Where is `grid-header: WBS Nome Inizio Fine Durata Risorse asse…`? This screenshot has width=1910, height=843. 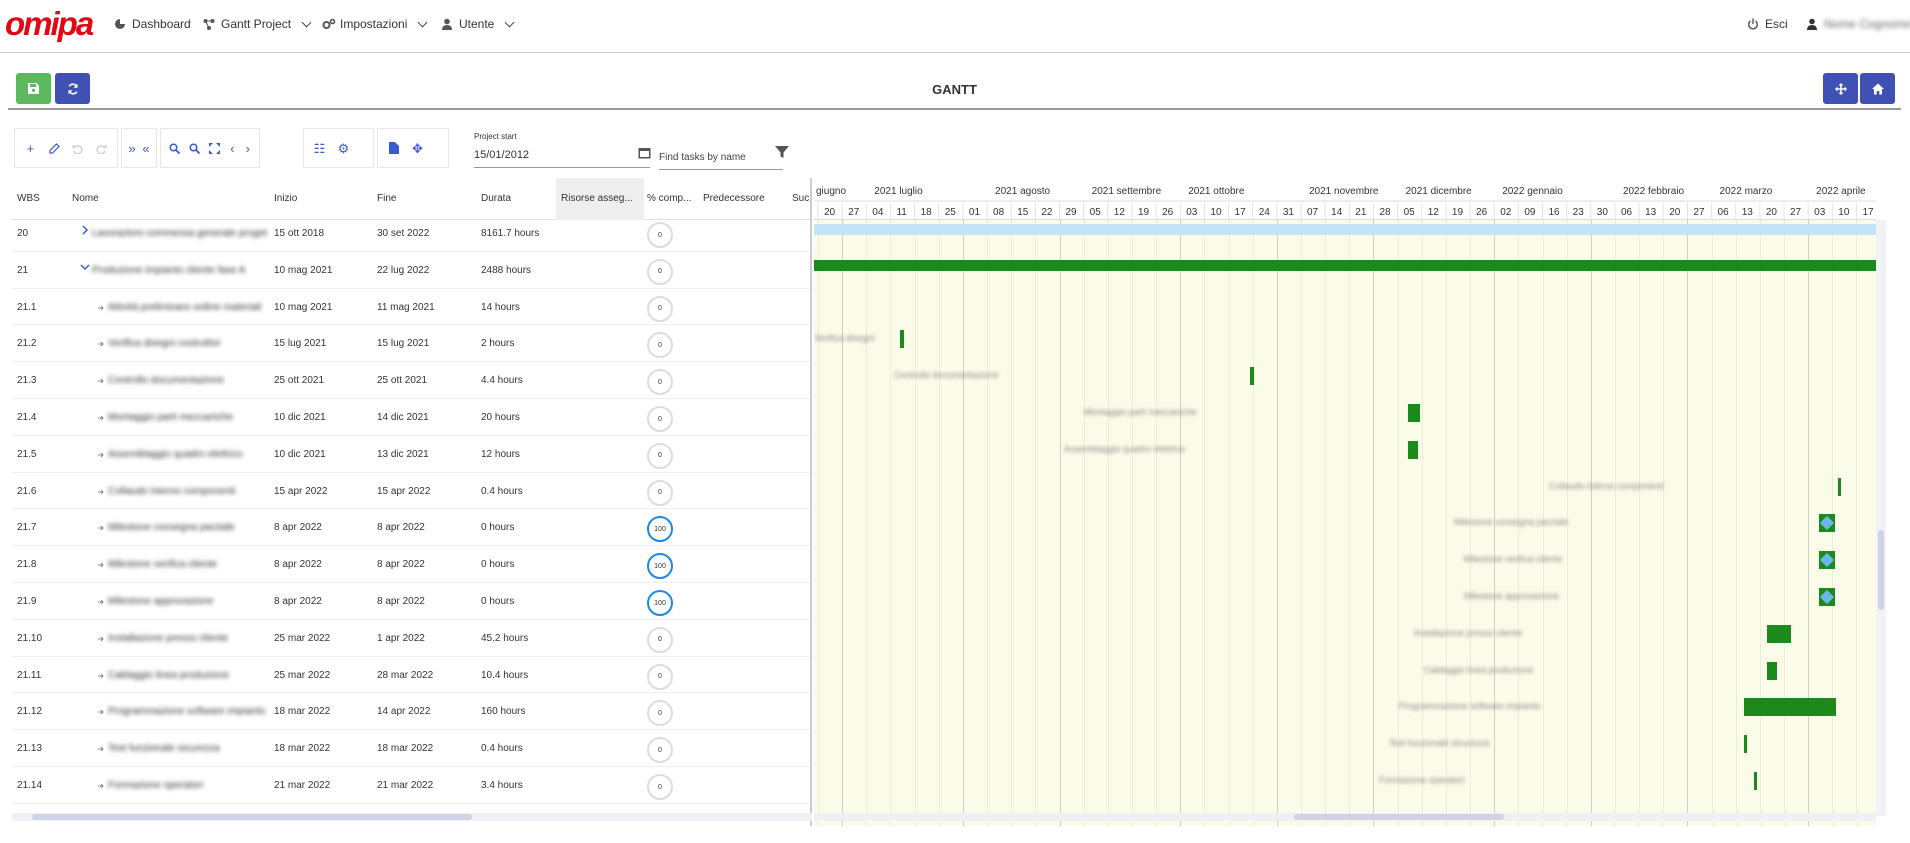 grid-header: WBS Nome Inizio Fine Durata Risorse asse… is located at coordinates (411, 199).